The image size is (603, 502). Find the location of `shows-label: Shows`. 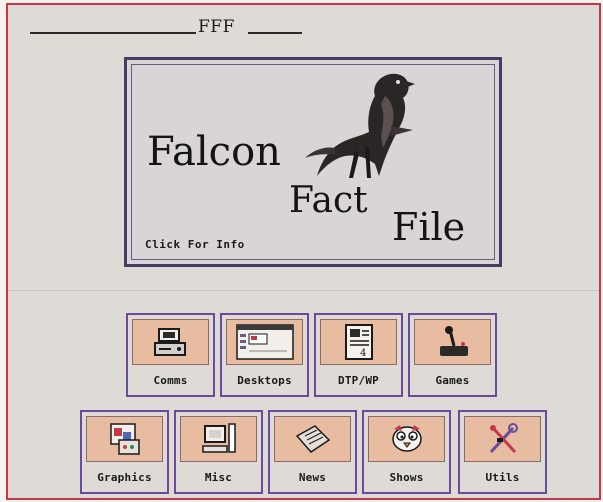

shows-label: Shows is located at coordinates (406, 477).